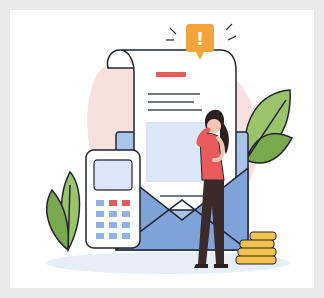  What do you see at coordinates (269, 126) in the screenshot?
I see `right-plant-icon` at bounding box center [269, 126].